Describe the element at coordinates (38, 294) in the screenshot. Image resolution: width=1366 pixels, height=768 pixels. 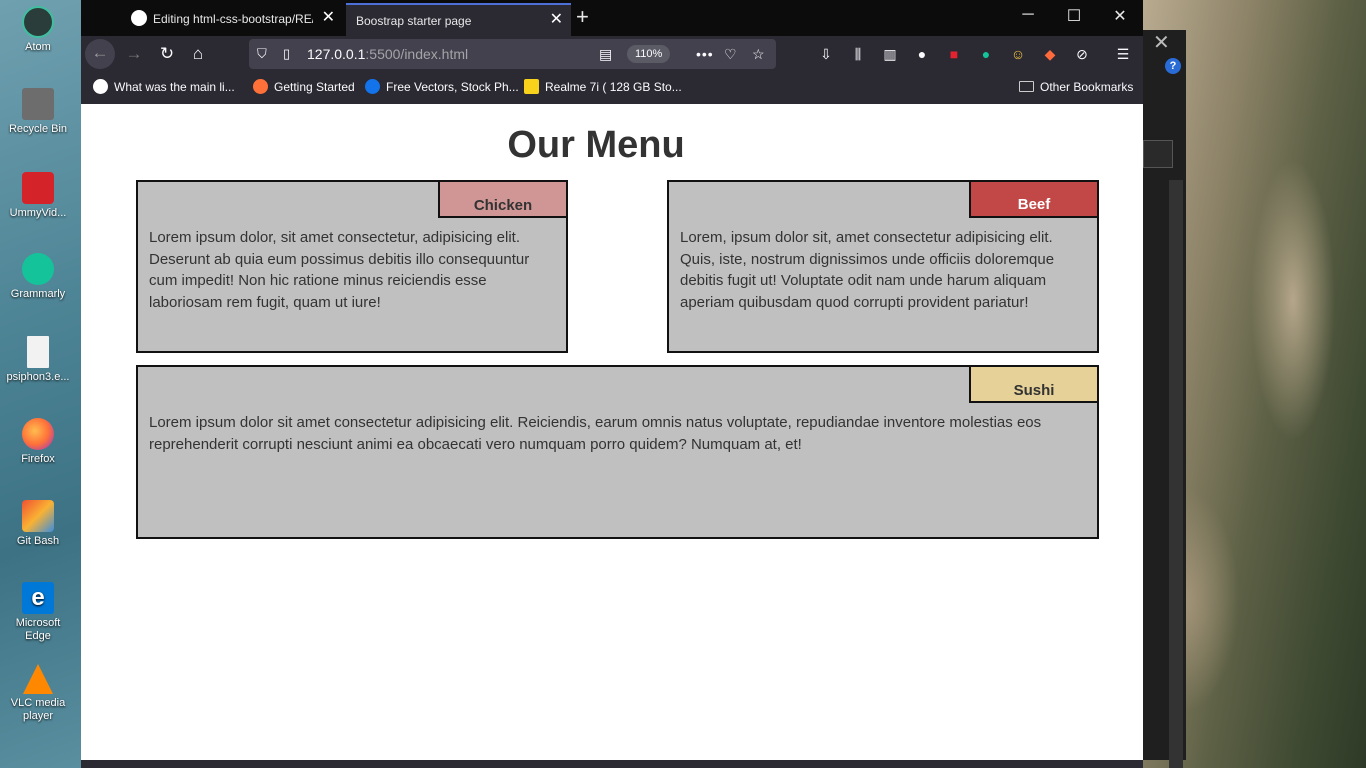
I see `desktop-icon-label: Grammarly` at that location.